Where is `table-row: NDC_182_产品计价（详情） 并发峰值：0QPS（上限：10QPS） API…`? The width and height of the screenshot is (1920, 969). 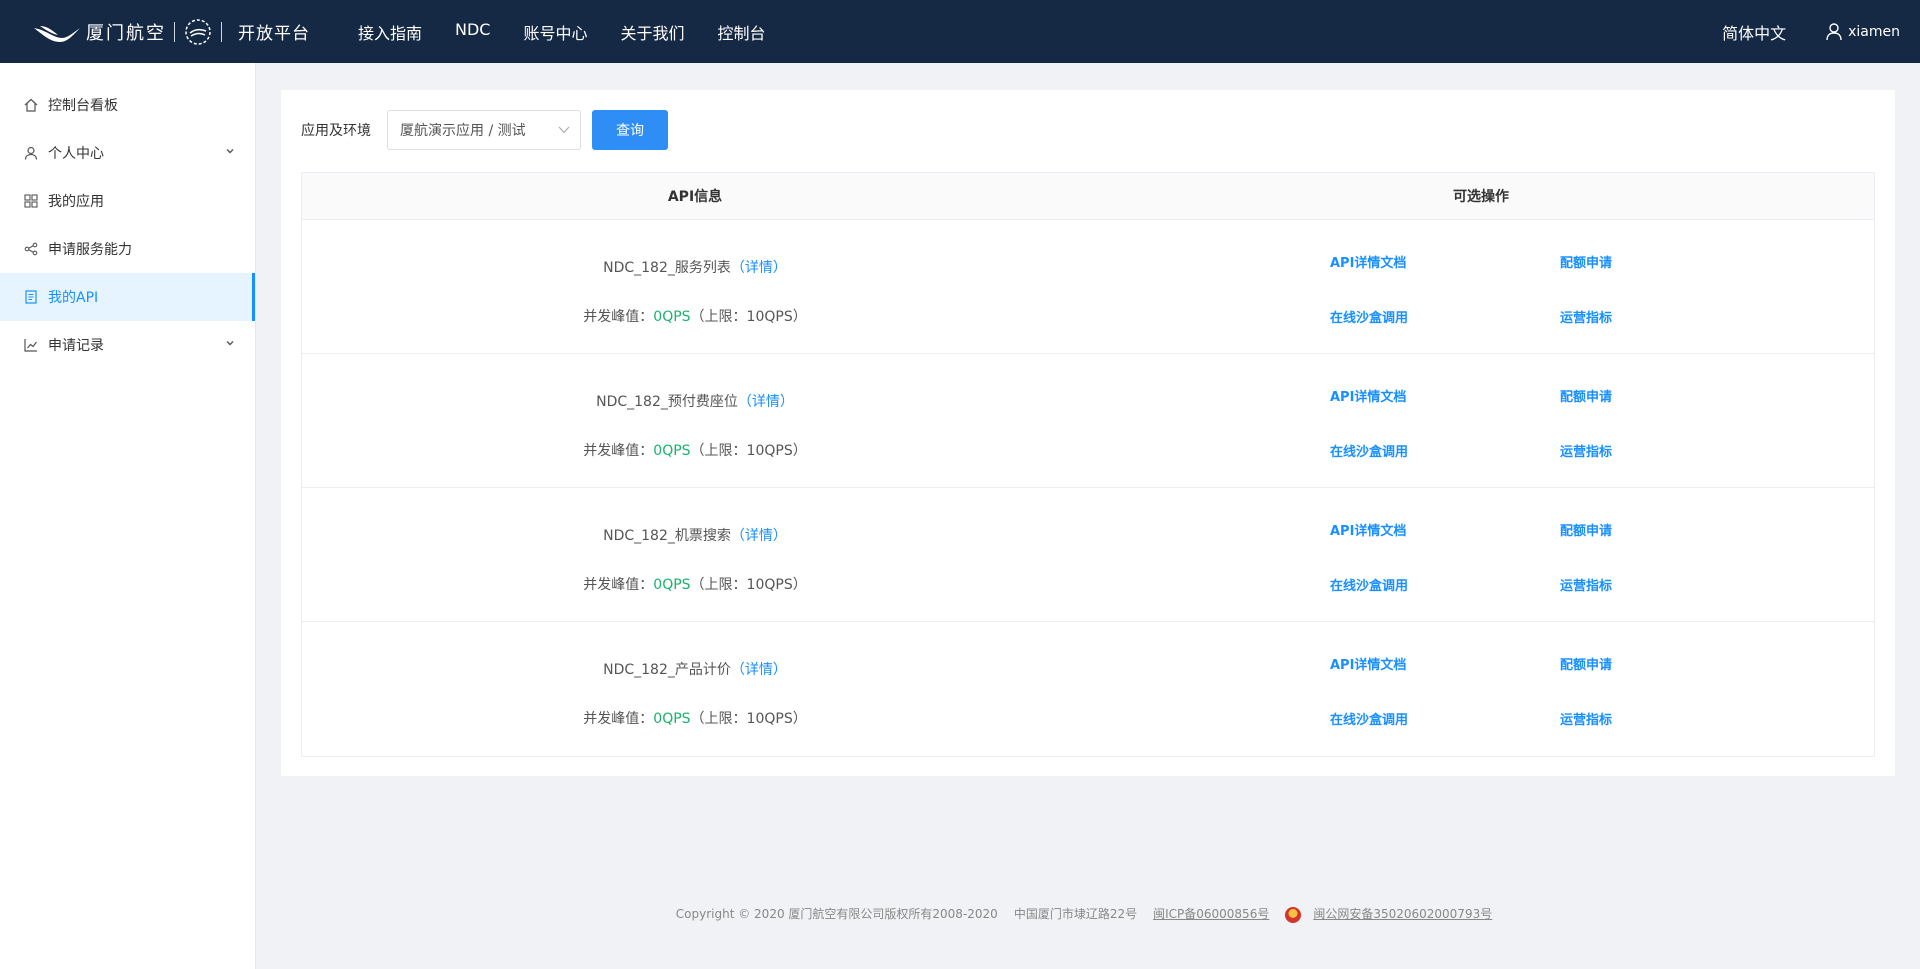
table-row: NDC_182_产品计价（详情） 并发峰值：0QPS（上限：10QPS） API… is located at coordinates (1088, 689).